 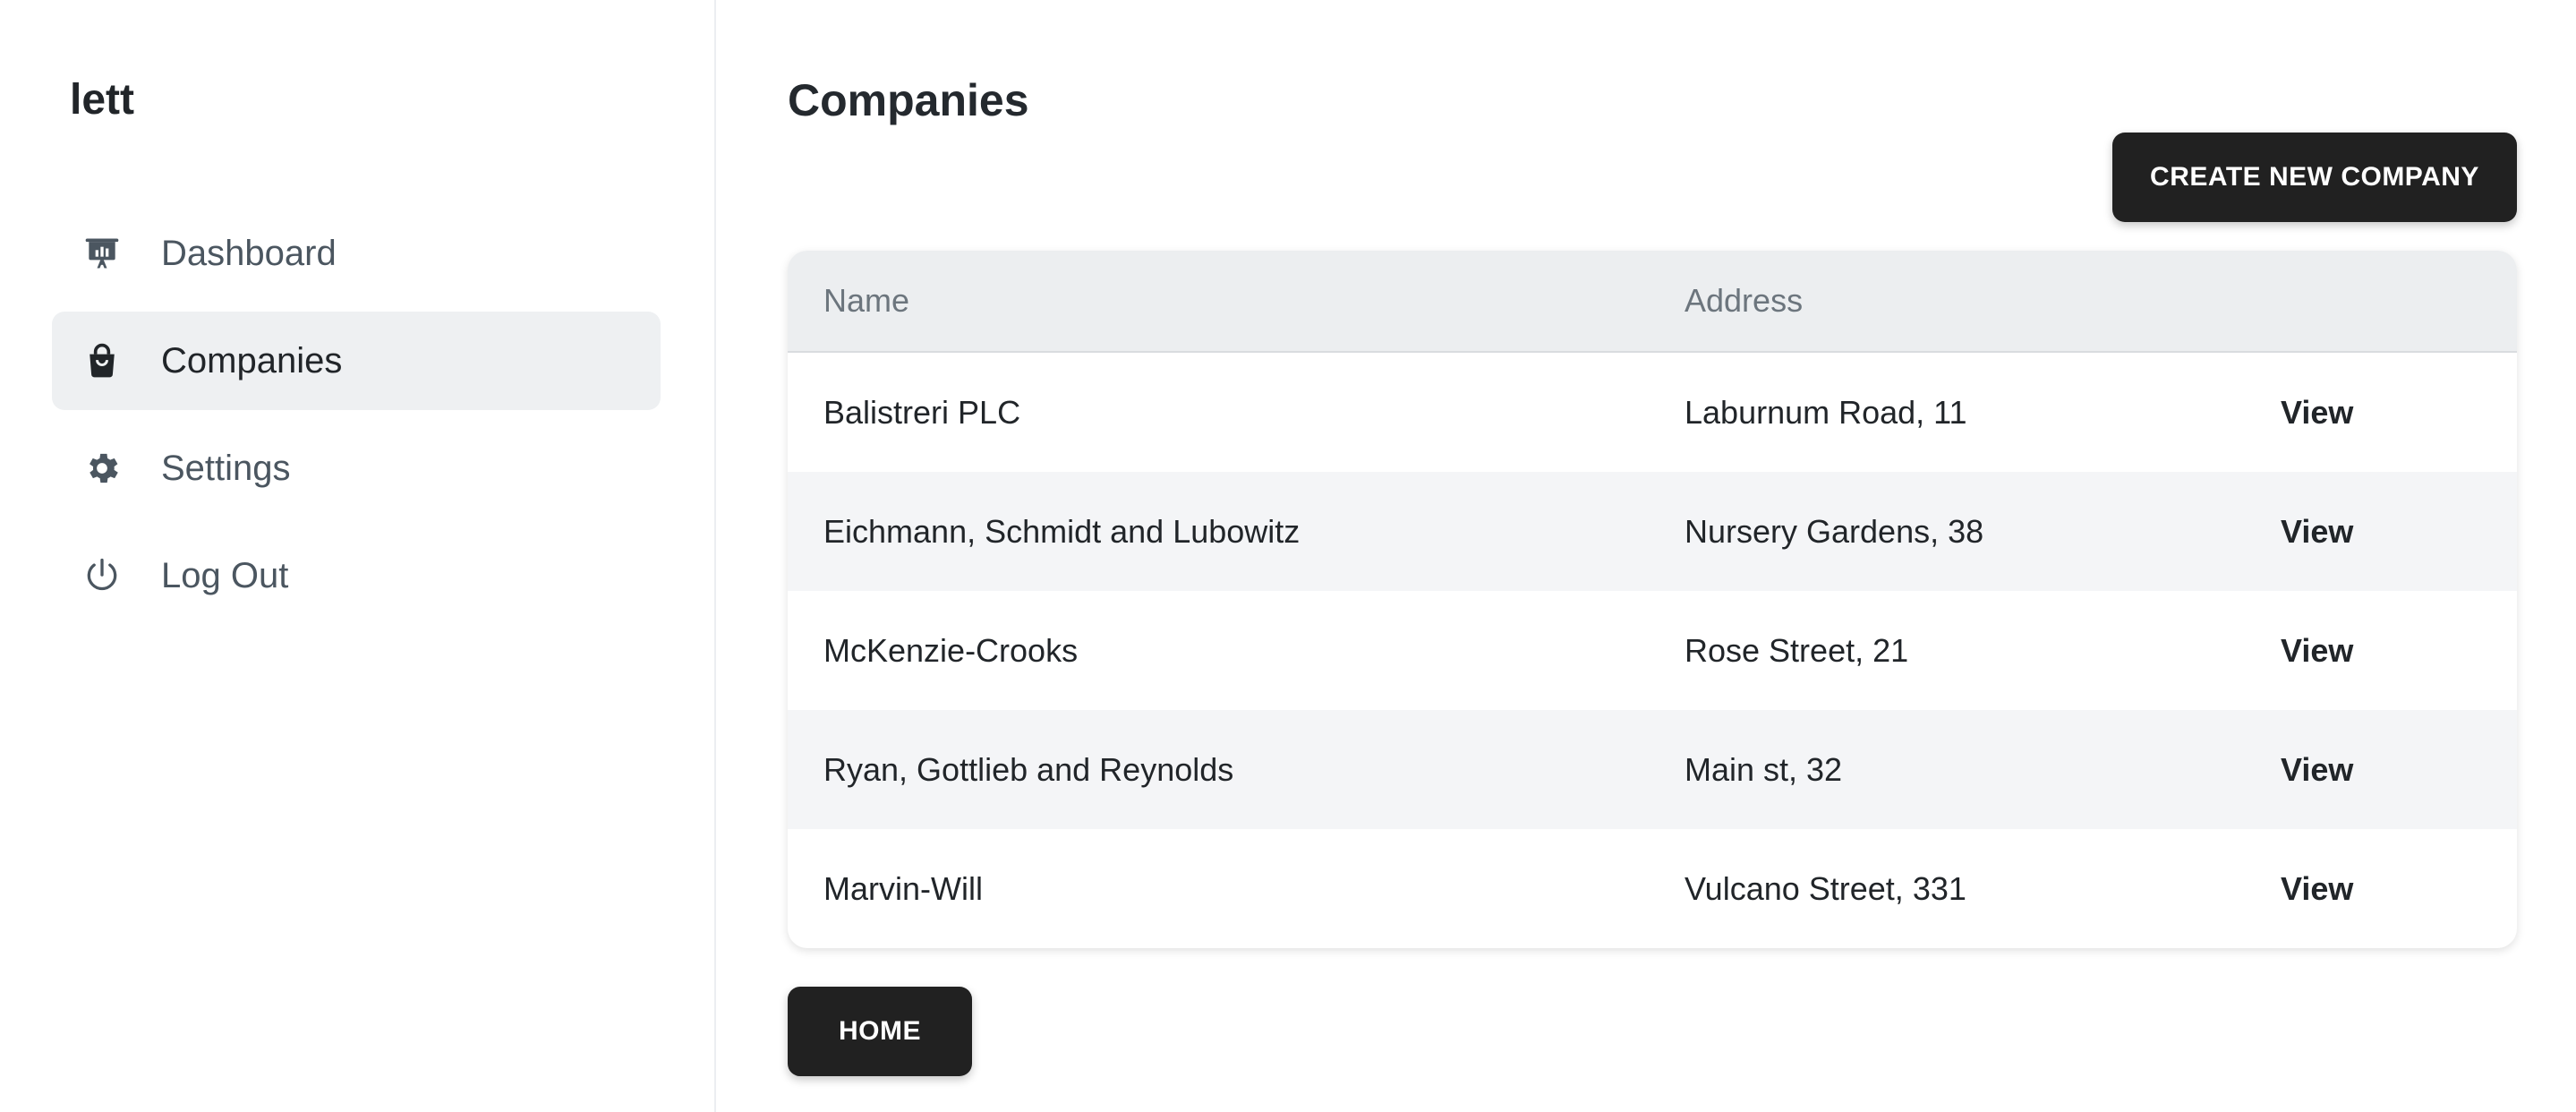 I want to click on shopping-bag-icon, so click(x=102, y=360).